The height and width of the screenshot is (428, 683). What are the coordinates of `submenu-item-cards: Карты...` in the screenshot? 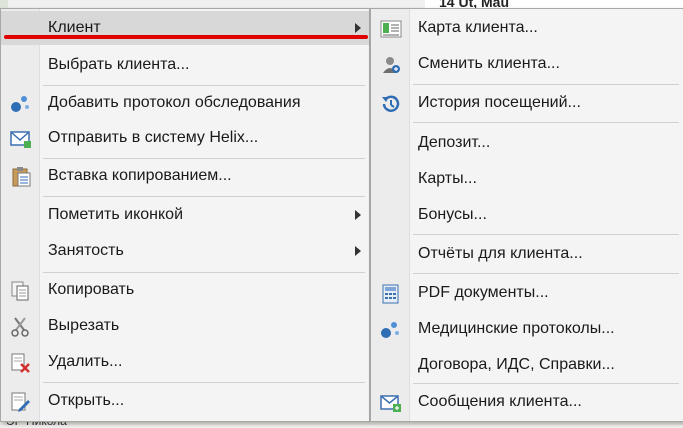 It's located at (527, 179).